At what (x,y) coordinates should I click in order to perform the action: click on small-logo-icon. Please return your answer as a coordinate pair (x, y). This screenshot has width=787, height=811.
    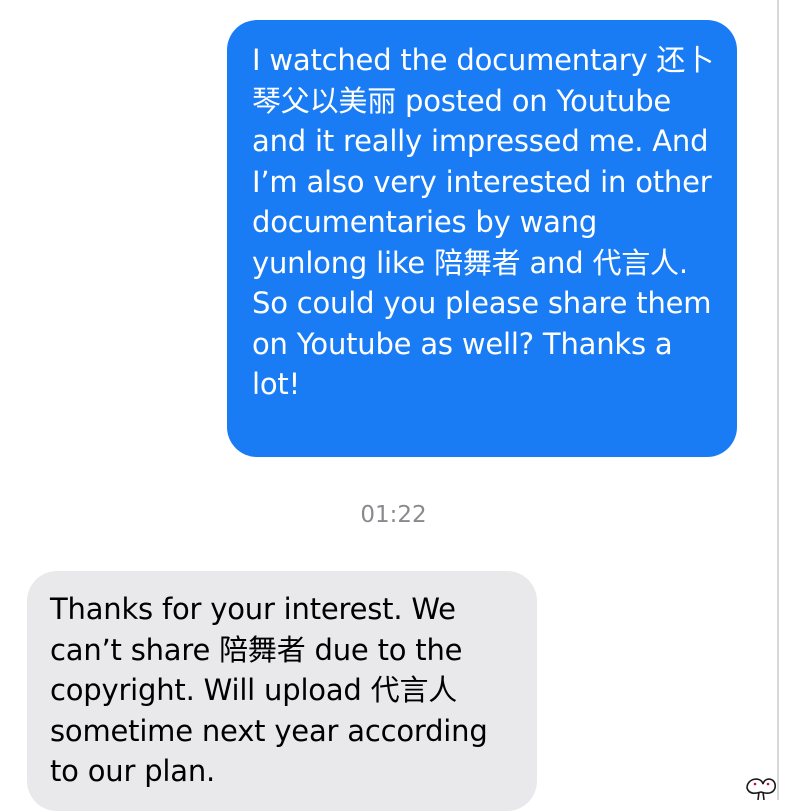
    Looking at the image, I should click on (761, 789).